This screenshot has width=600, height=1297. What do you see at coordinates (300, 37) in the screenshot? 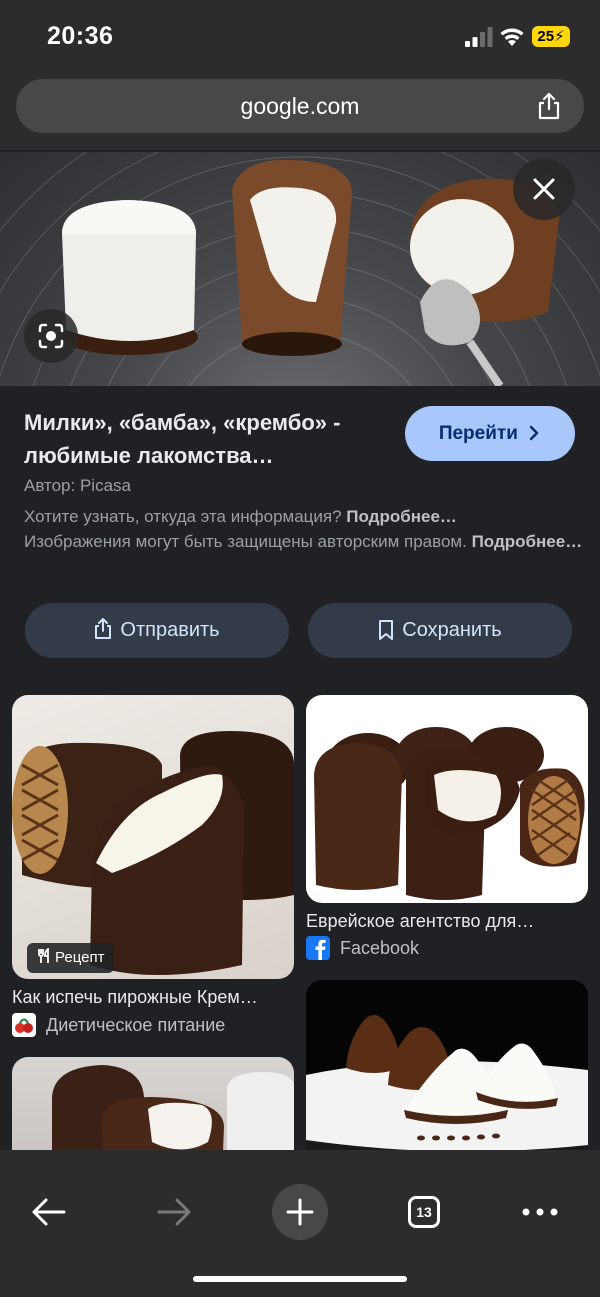
I see `status-bar: 20:36 25⚡` at bounding box center [300, 37].